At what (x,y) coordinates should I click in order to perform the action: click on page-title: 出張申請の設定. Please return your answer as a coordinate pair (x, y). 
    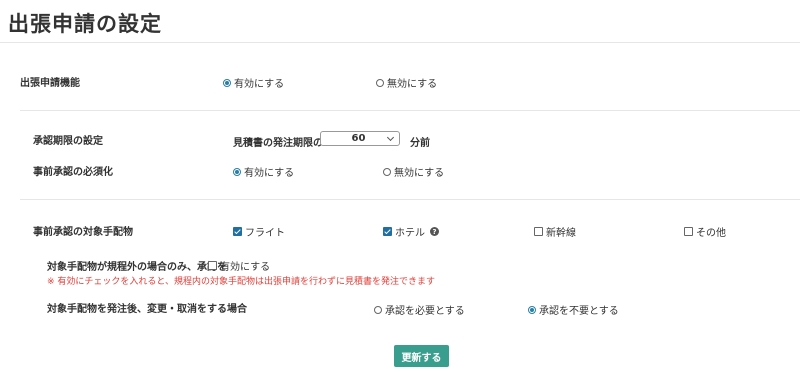
    Looking at the image, I should click on (85, 24).